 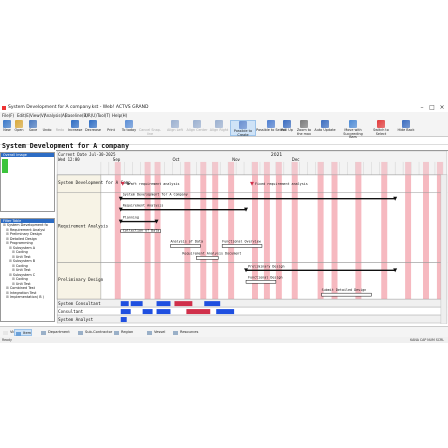 What do you see at coordinates (243, 125) in the screenshot?
I see `possible-create-icon` at bounding box center [243, 125].